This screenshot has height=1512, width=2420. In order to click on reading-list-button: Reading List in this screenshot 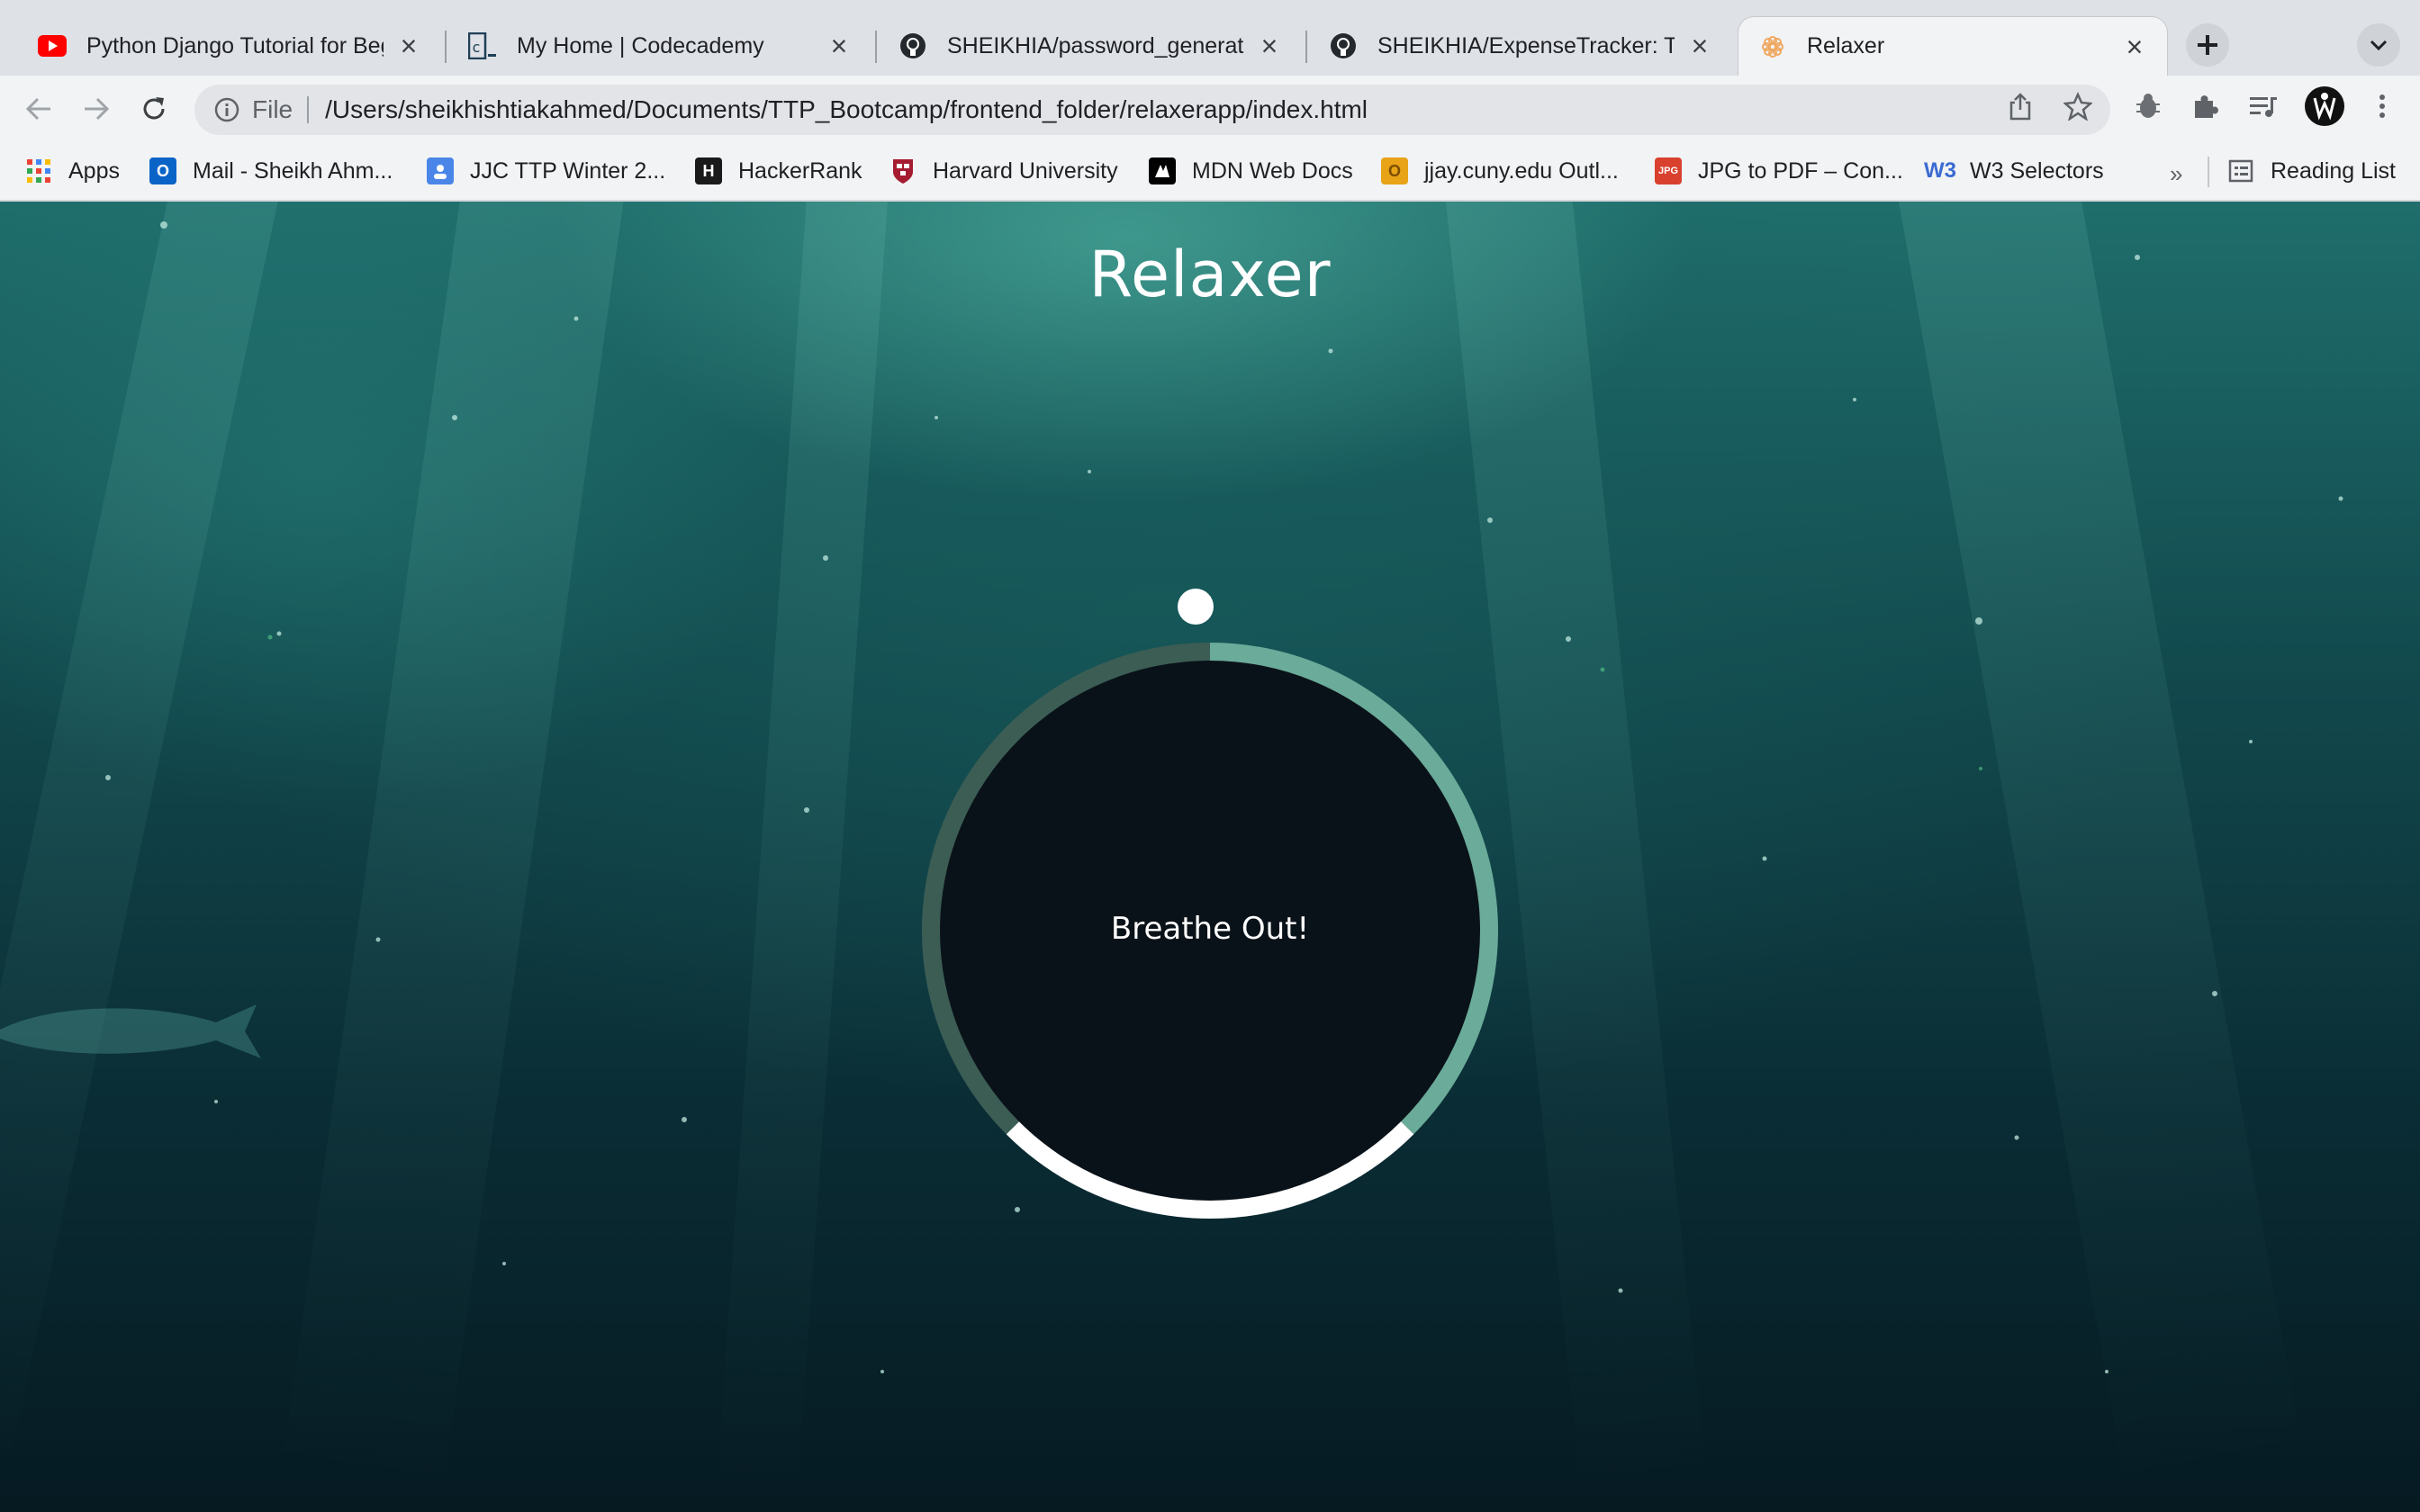, I will do `click(2311, 171)`.